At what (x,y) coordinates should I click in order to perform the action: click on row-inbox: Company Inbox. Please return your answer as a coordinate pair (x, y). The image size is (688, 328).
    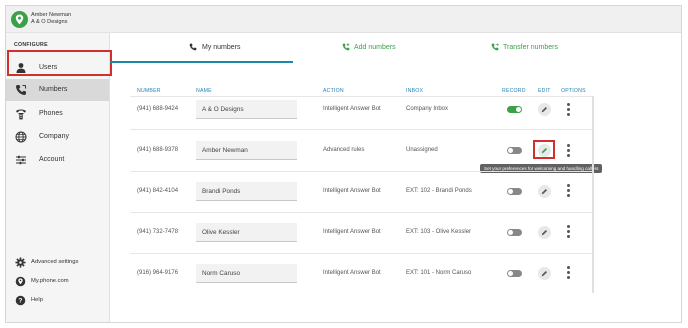
    Looking at the image, I should click on (427, 109).